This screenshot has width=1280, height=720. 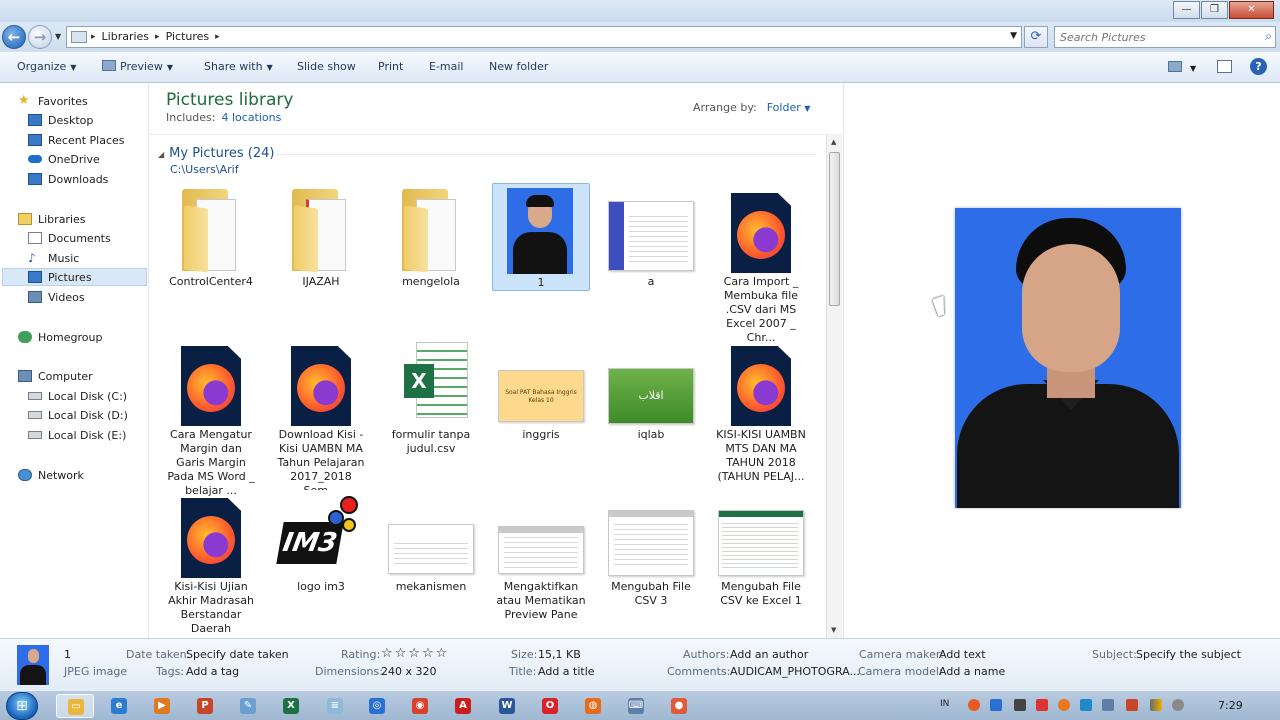 I want to click on search-input, so click(x=1155, y=37).